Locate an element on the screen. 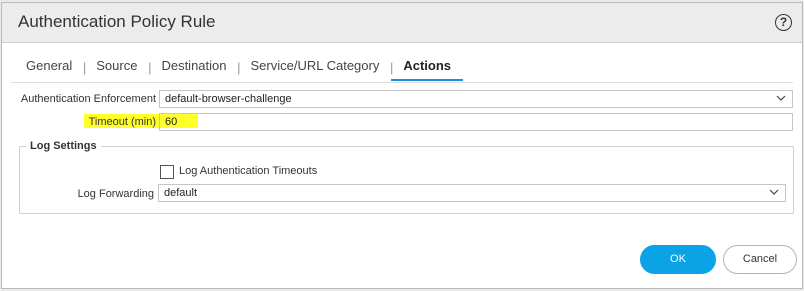 The width and height of the screenshot is (804, 291). tab-service-url-category: Service/URL Category | is located at coordinates (316, 68).